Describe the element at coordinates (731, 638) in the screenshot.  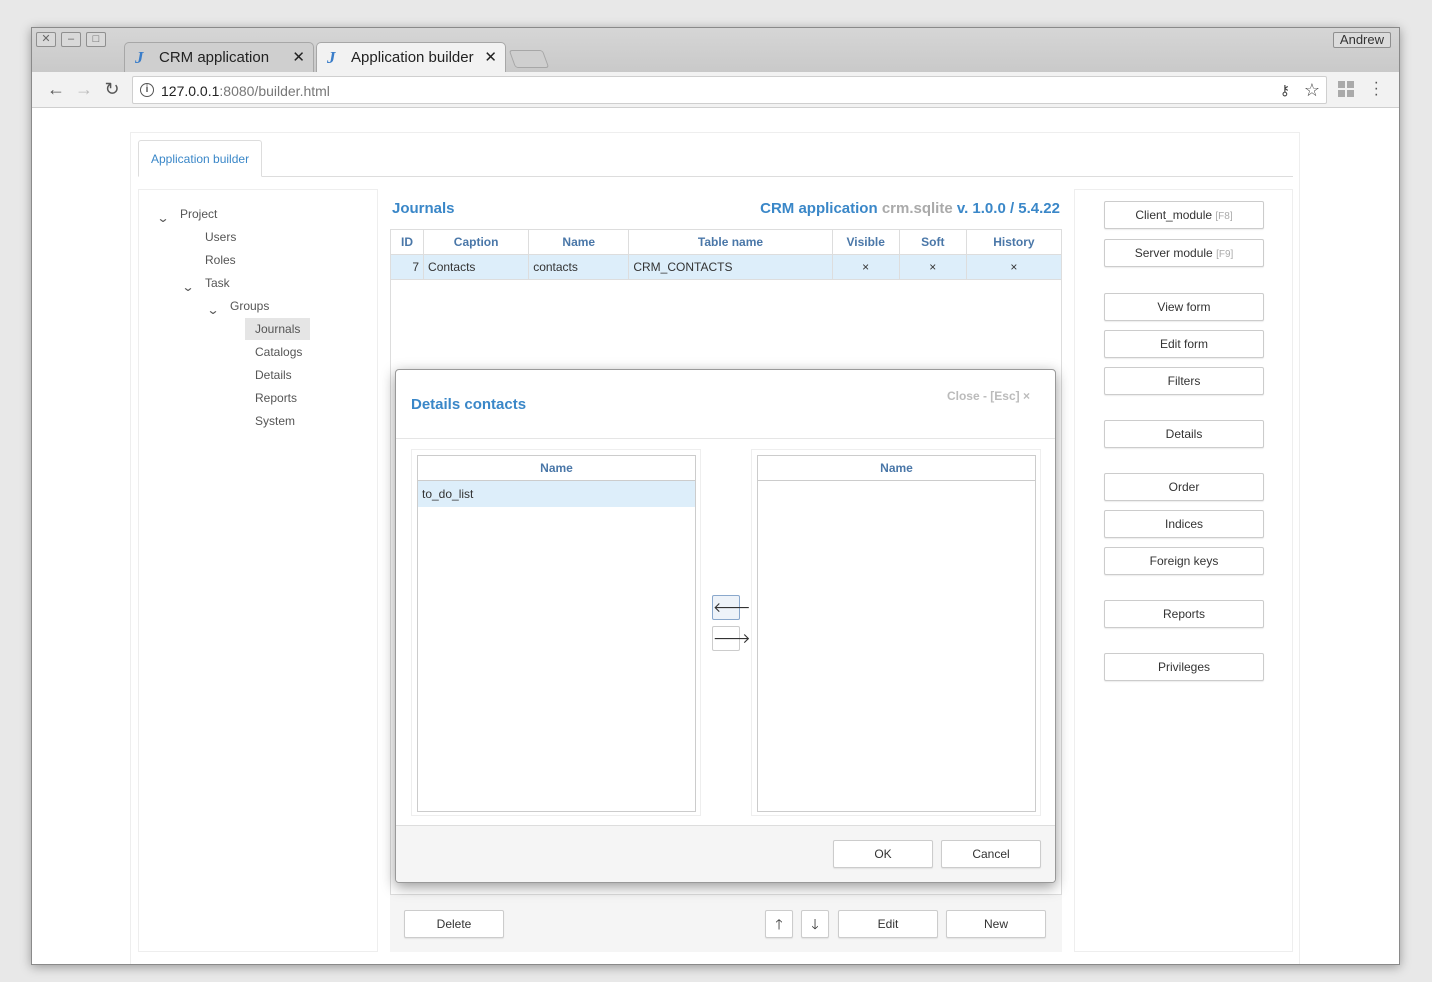
I see `move-right-arrow-icon: 🡒` at that location.